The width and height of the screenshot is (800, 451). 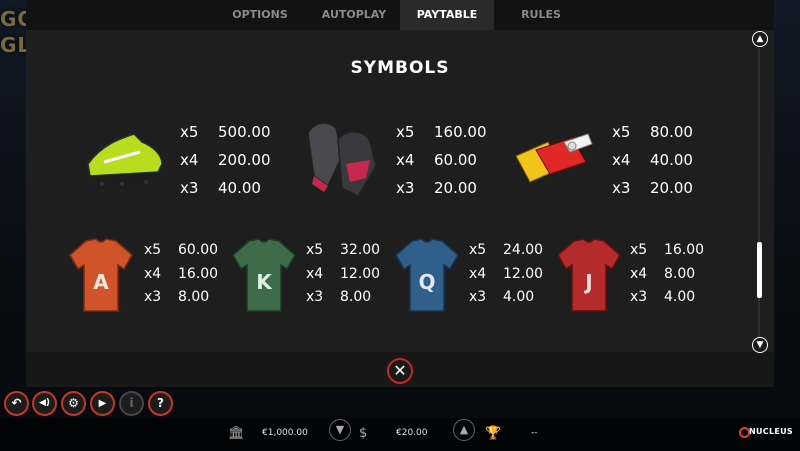 What do you see at coordinates (541, 15) in the screenshot?
I see `tab-rules: RULES` at bounding box center [541, 15].